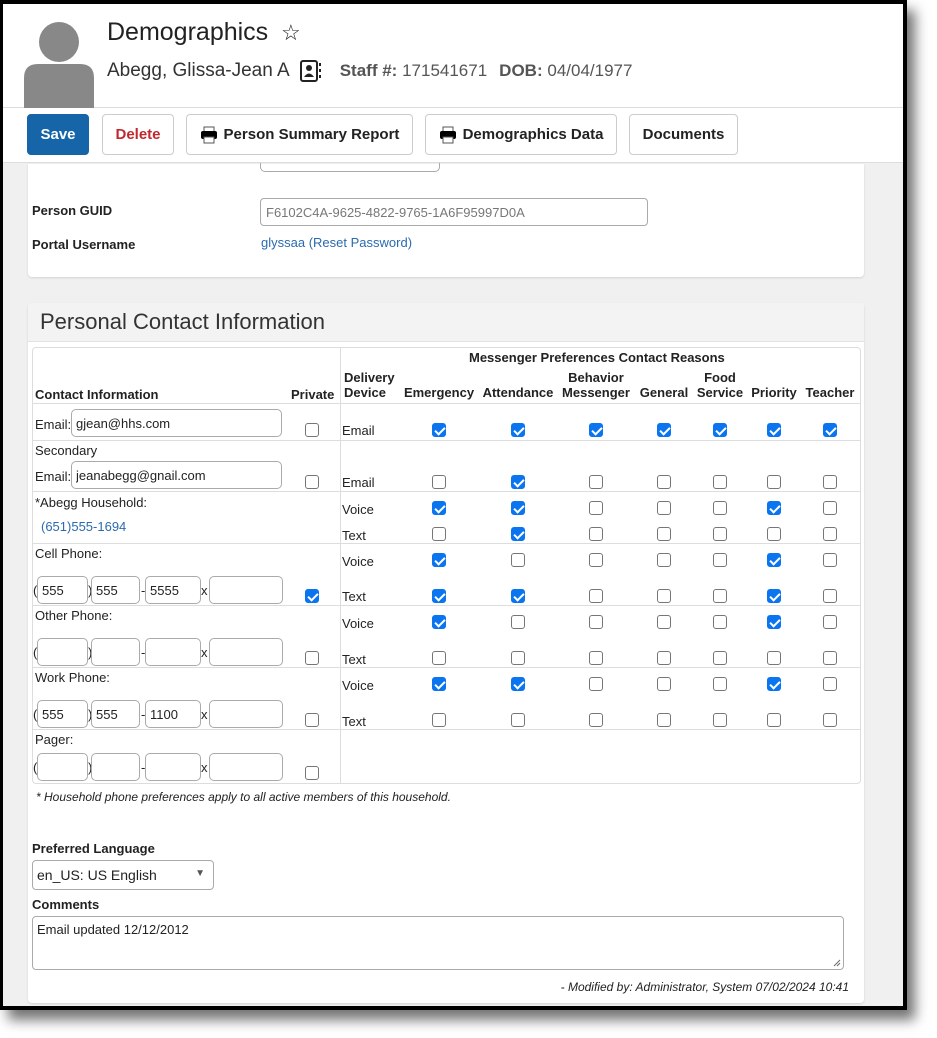 The height and width of the screenshot is (1038, 937). What do you see at coordinates (246, 652) in the screenshot?
I see `other-phone-ext-field` at bounding box center [246, 652].